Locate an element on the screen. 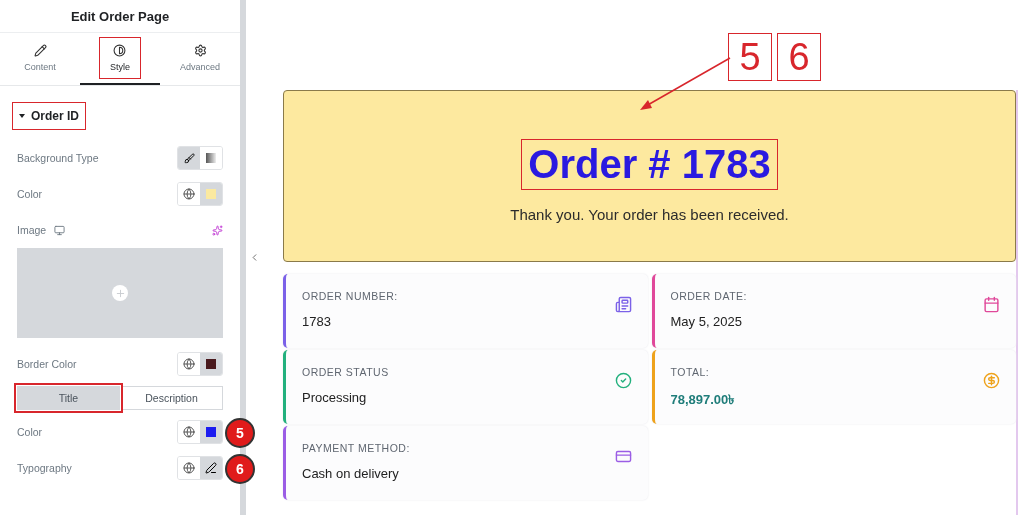 The image size is (1024, 515). typography-control is located at coordinates (200, 468).